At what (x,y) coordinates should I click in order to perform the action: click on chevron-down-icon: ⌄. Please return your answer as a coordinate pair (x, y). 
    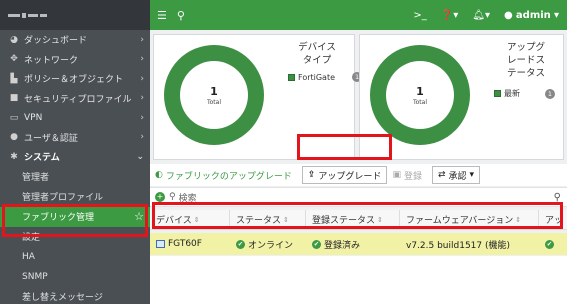
    Looking at the image, I should click on (140, 156).